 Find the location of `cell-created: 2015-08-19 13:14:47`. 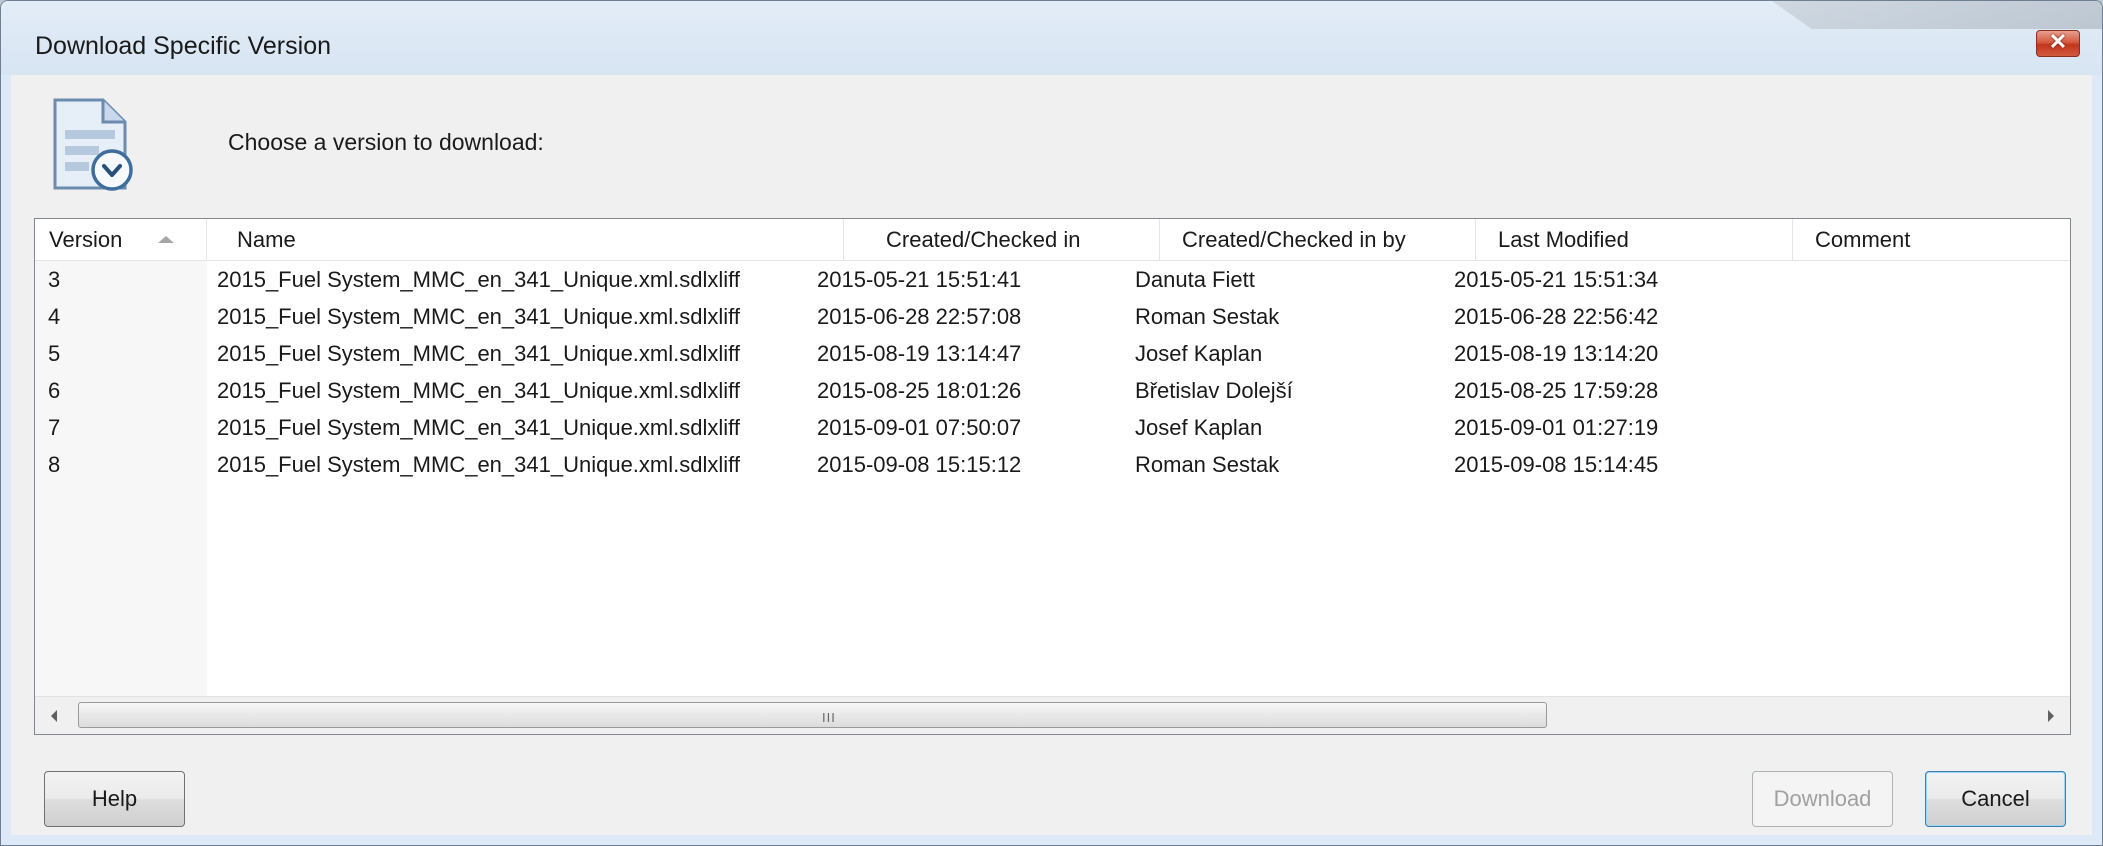

cell-created: 2015-08-19 13:14:47 is located at coordinates (919, 353).